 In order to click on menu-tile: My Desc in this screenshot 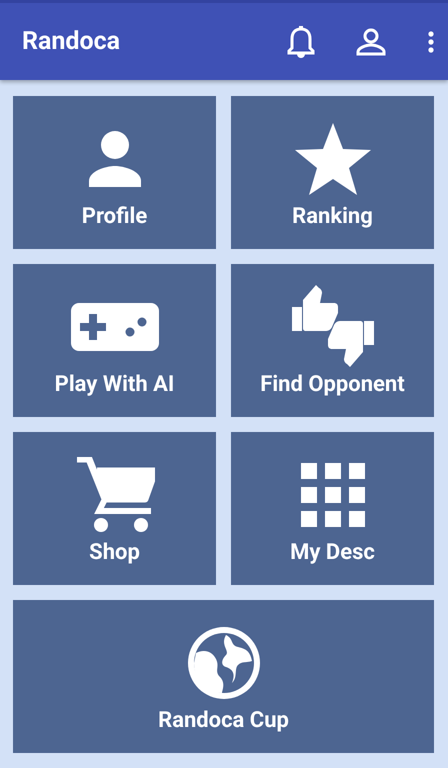, I will do `click(332, 508)`.